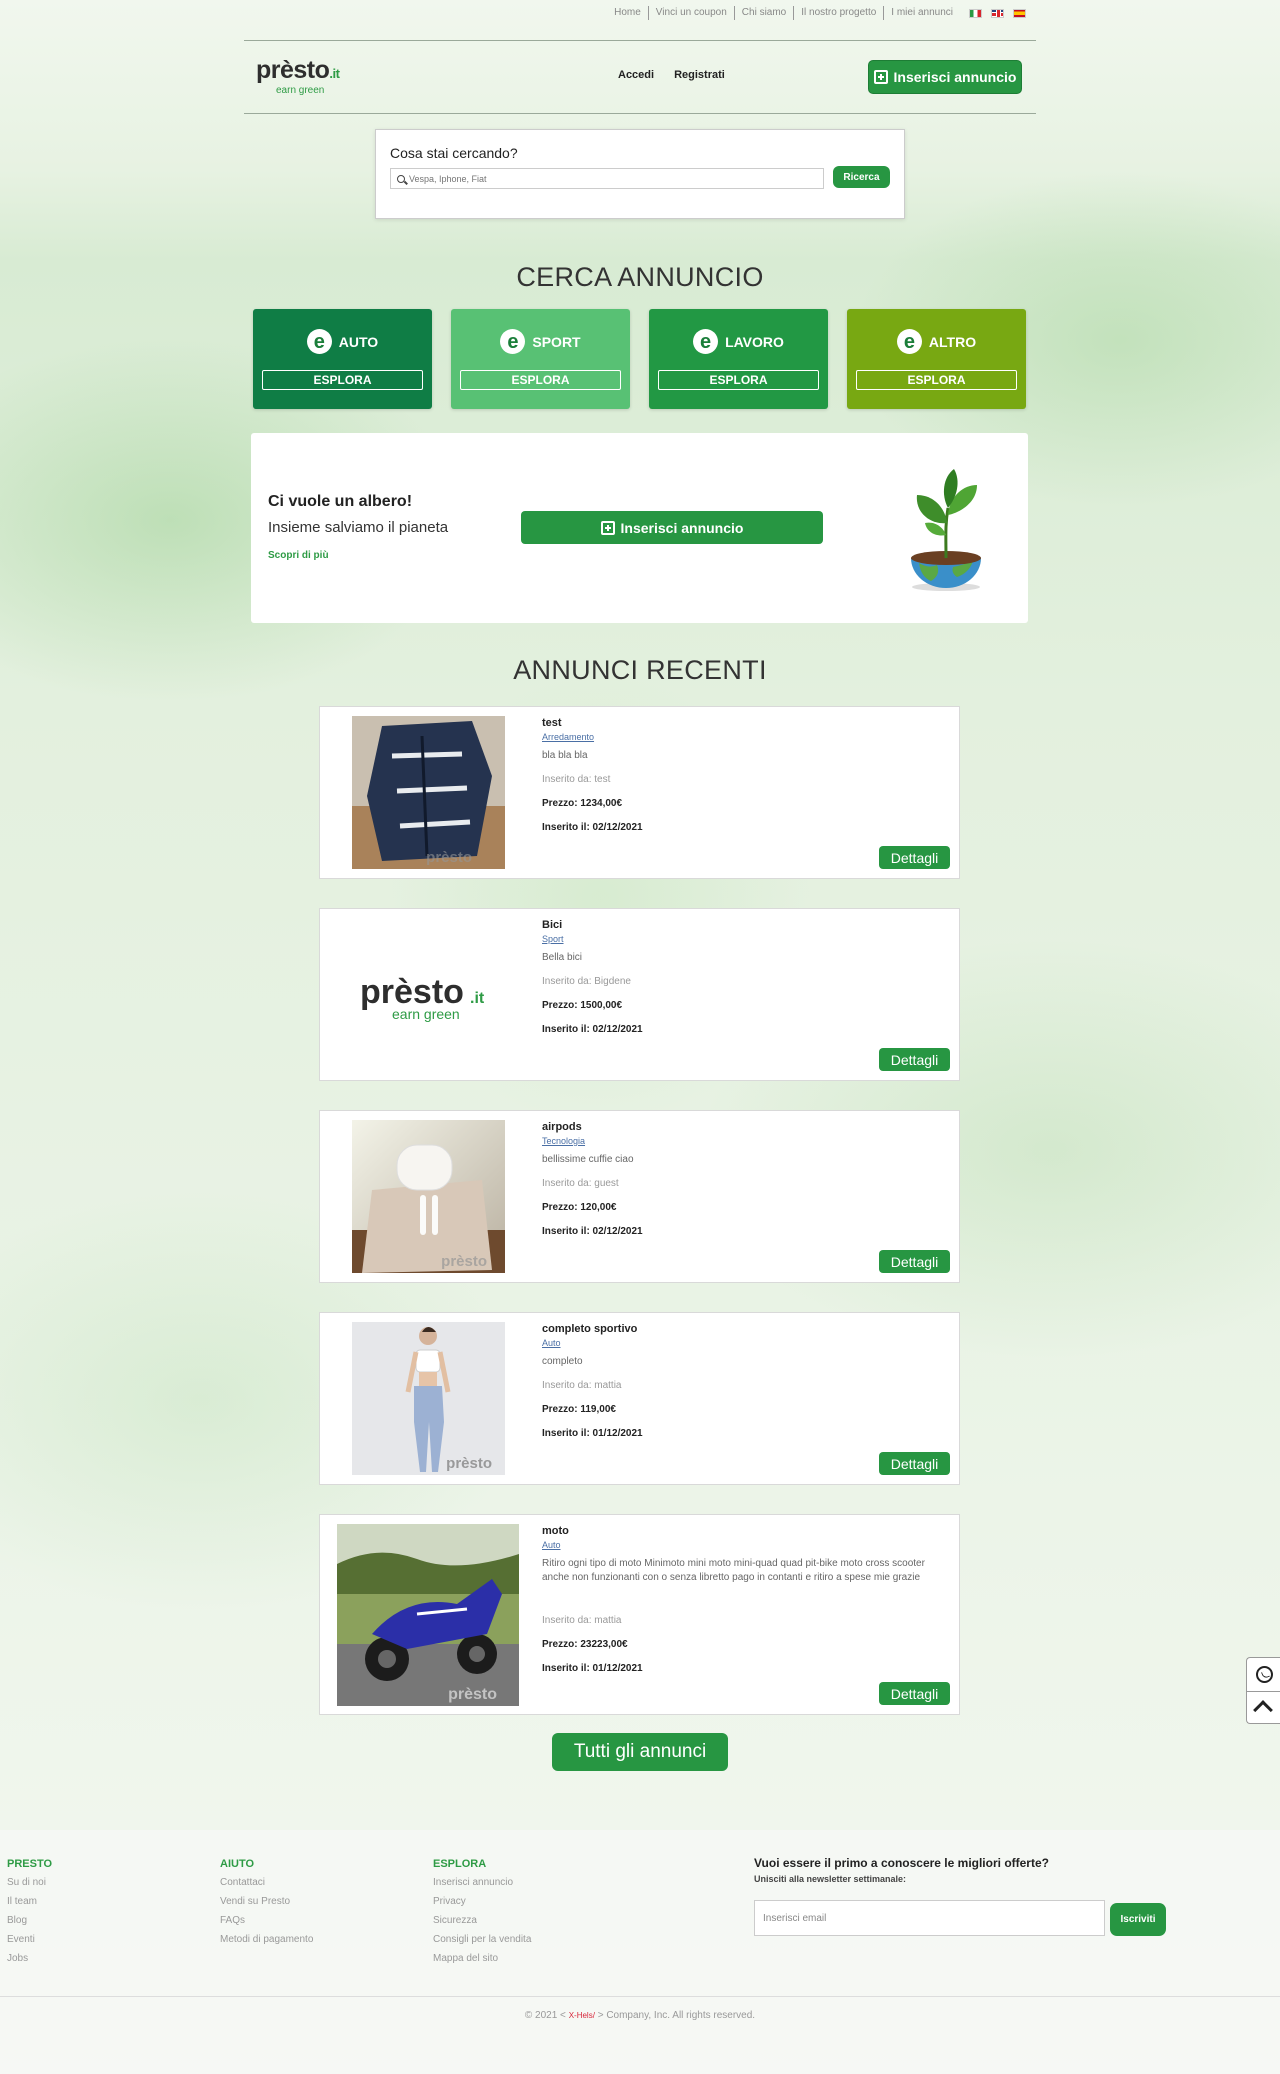 Image resolution: width=1280 pixels, height=2074 pixels. What do you see at coordinates (428, 1398) in the screenshot?
I see `ad-image-sportswear: prèsto` at bounding box center [428, 1398].